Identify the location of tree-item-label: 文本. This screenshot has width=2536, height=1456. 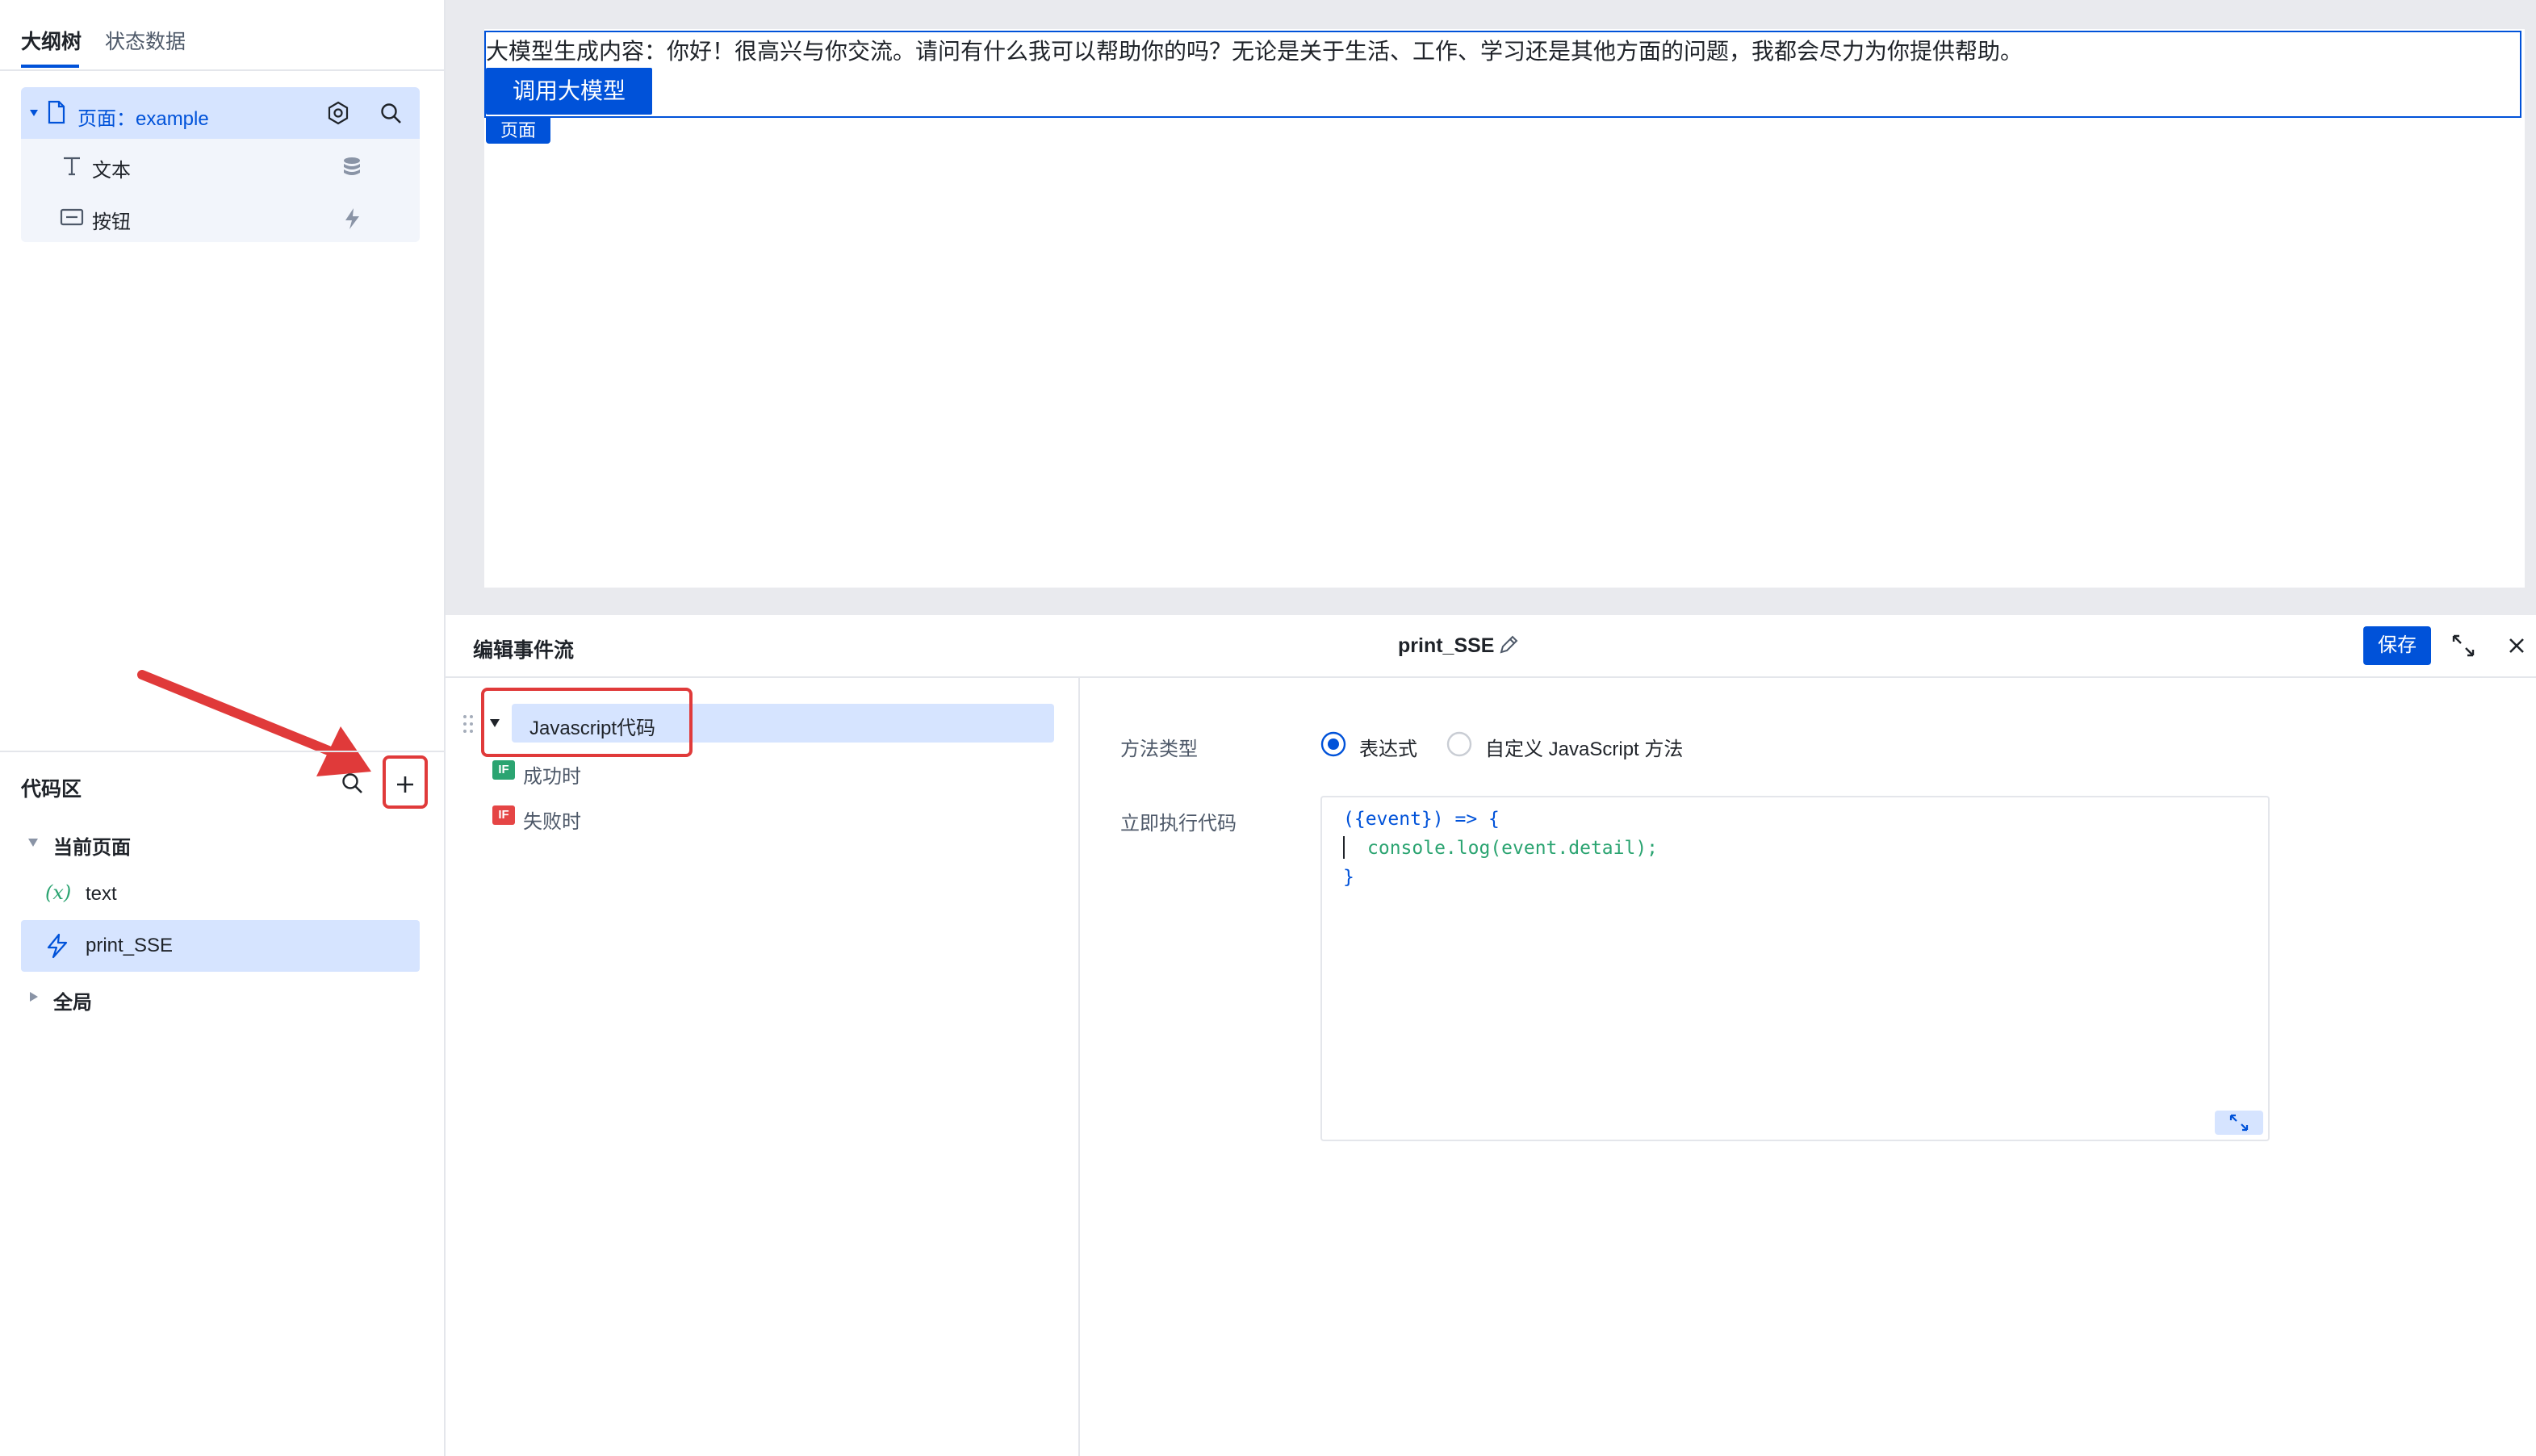
(112, 171).